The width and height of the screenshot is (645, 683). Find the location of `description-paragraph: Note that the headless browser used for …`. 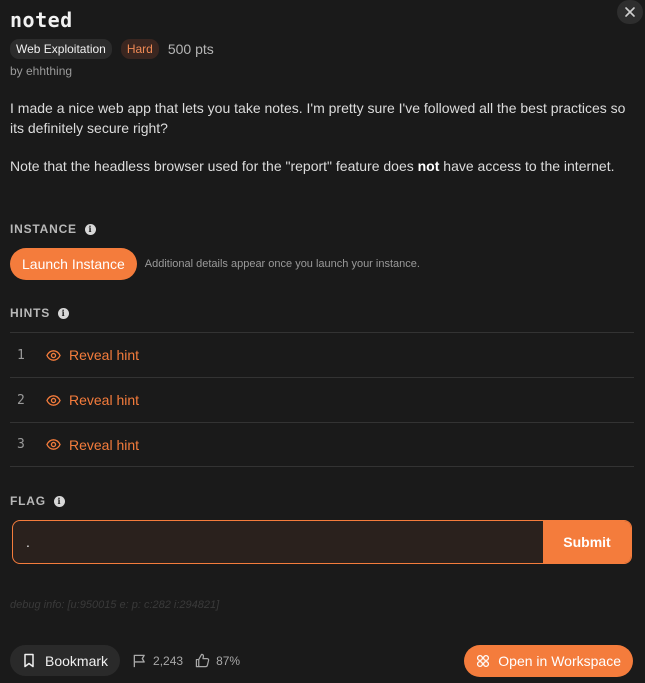

description-paragraph: Note that the headless browser used for … is located at coordinates (312, 166).